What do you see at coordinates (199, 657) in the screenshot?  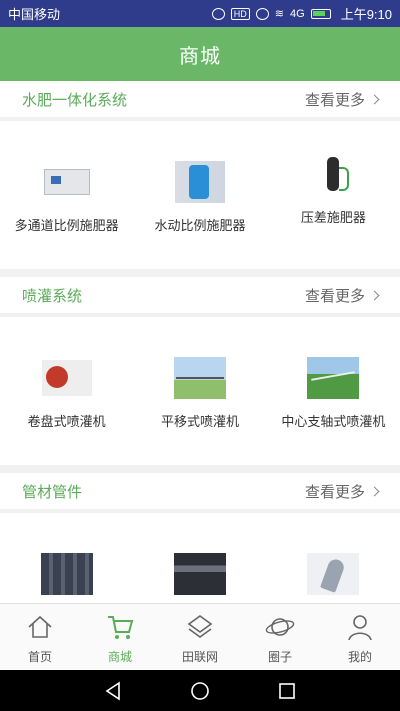 I see `tab-label: 田联网` at bounding box center [199, 657].